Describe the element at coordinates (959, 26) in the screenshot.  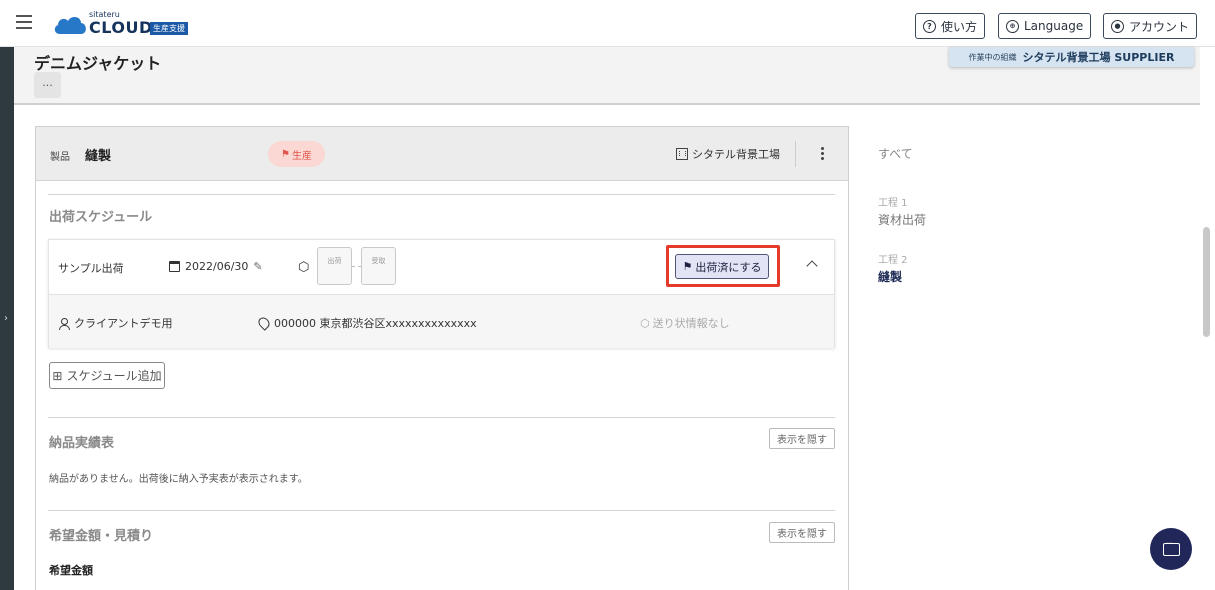
I see `help-label: 使い方` at that location.